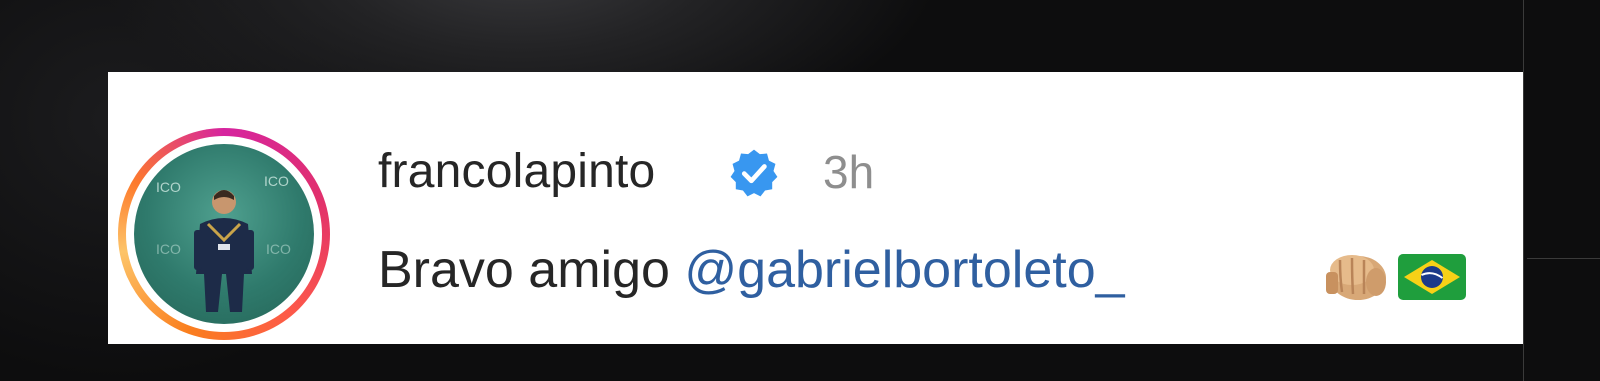 The image size is (1600, 381). Describe the element at coordinates (516, 172) in the screenshot. I see `username: francolapinto` at that location.